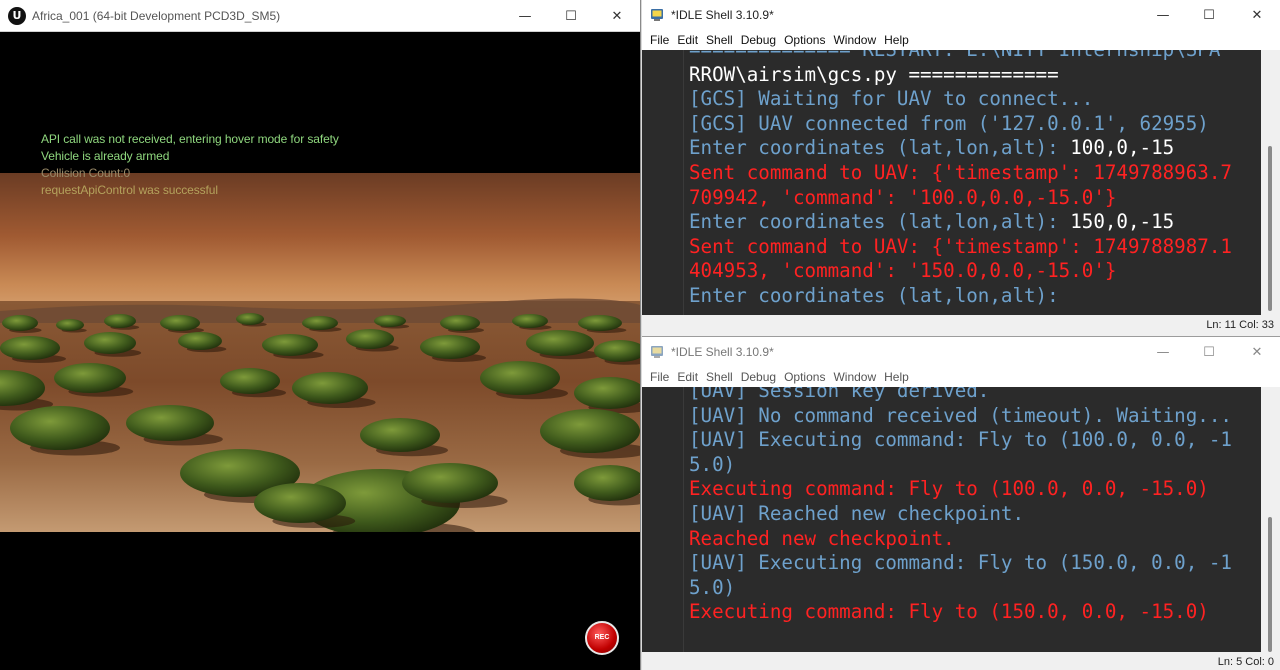 The height and width of the screenshot is (670, 1280). Describe the element at coordinates (961, 661) in the screenshot. I see `status-bar: Ln: 5 Col: 0` at that location.